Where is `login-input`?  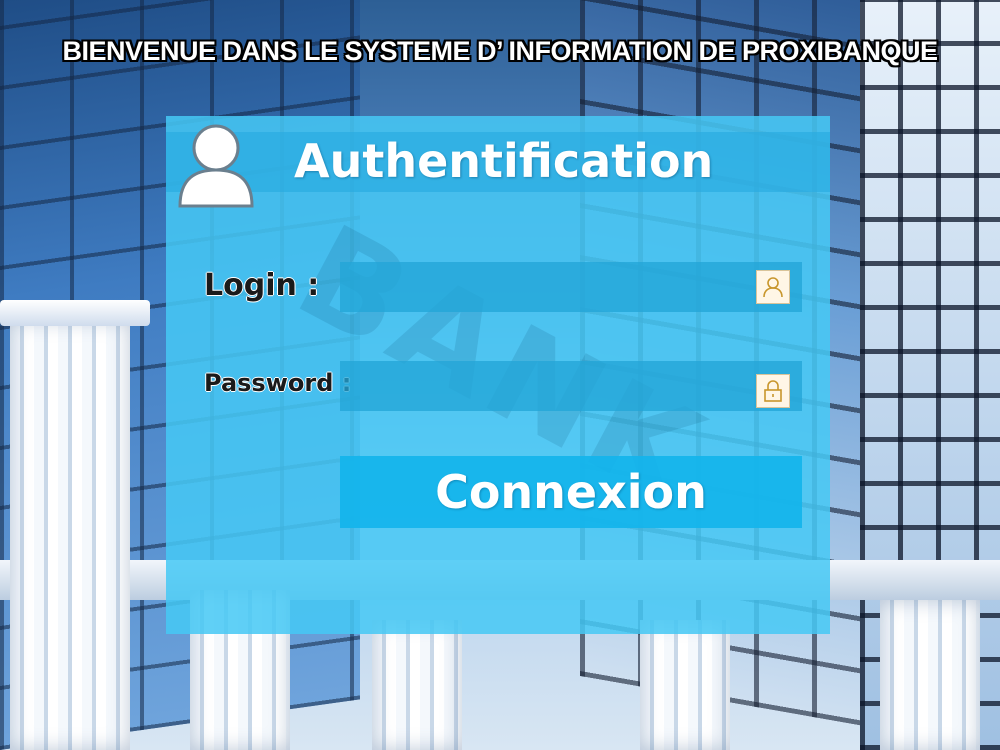 login-input is located at coordinates (571, 287).